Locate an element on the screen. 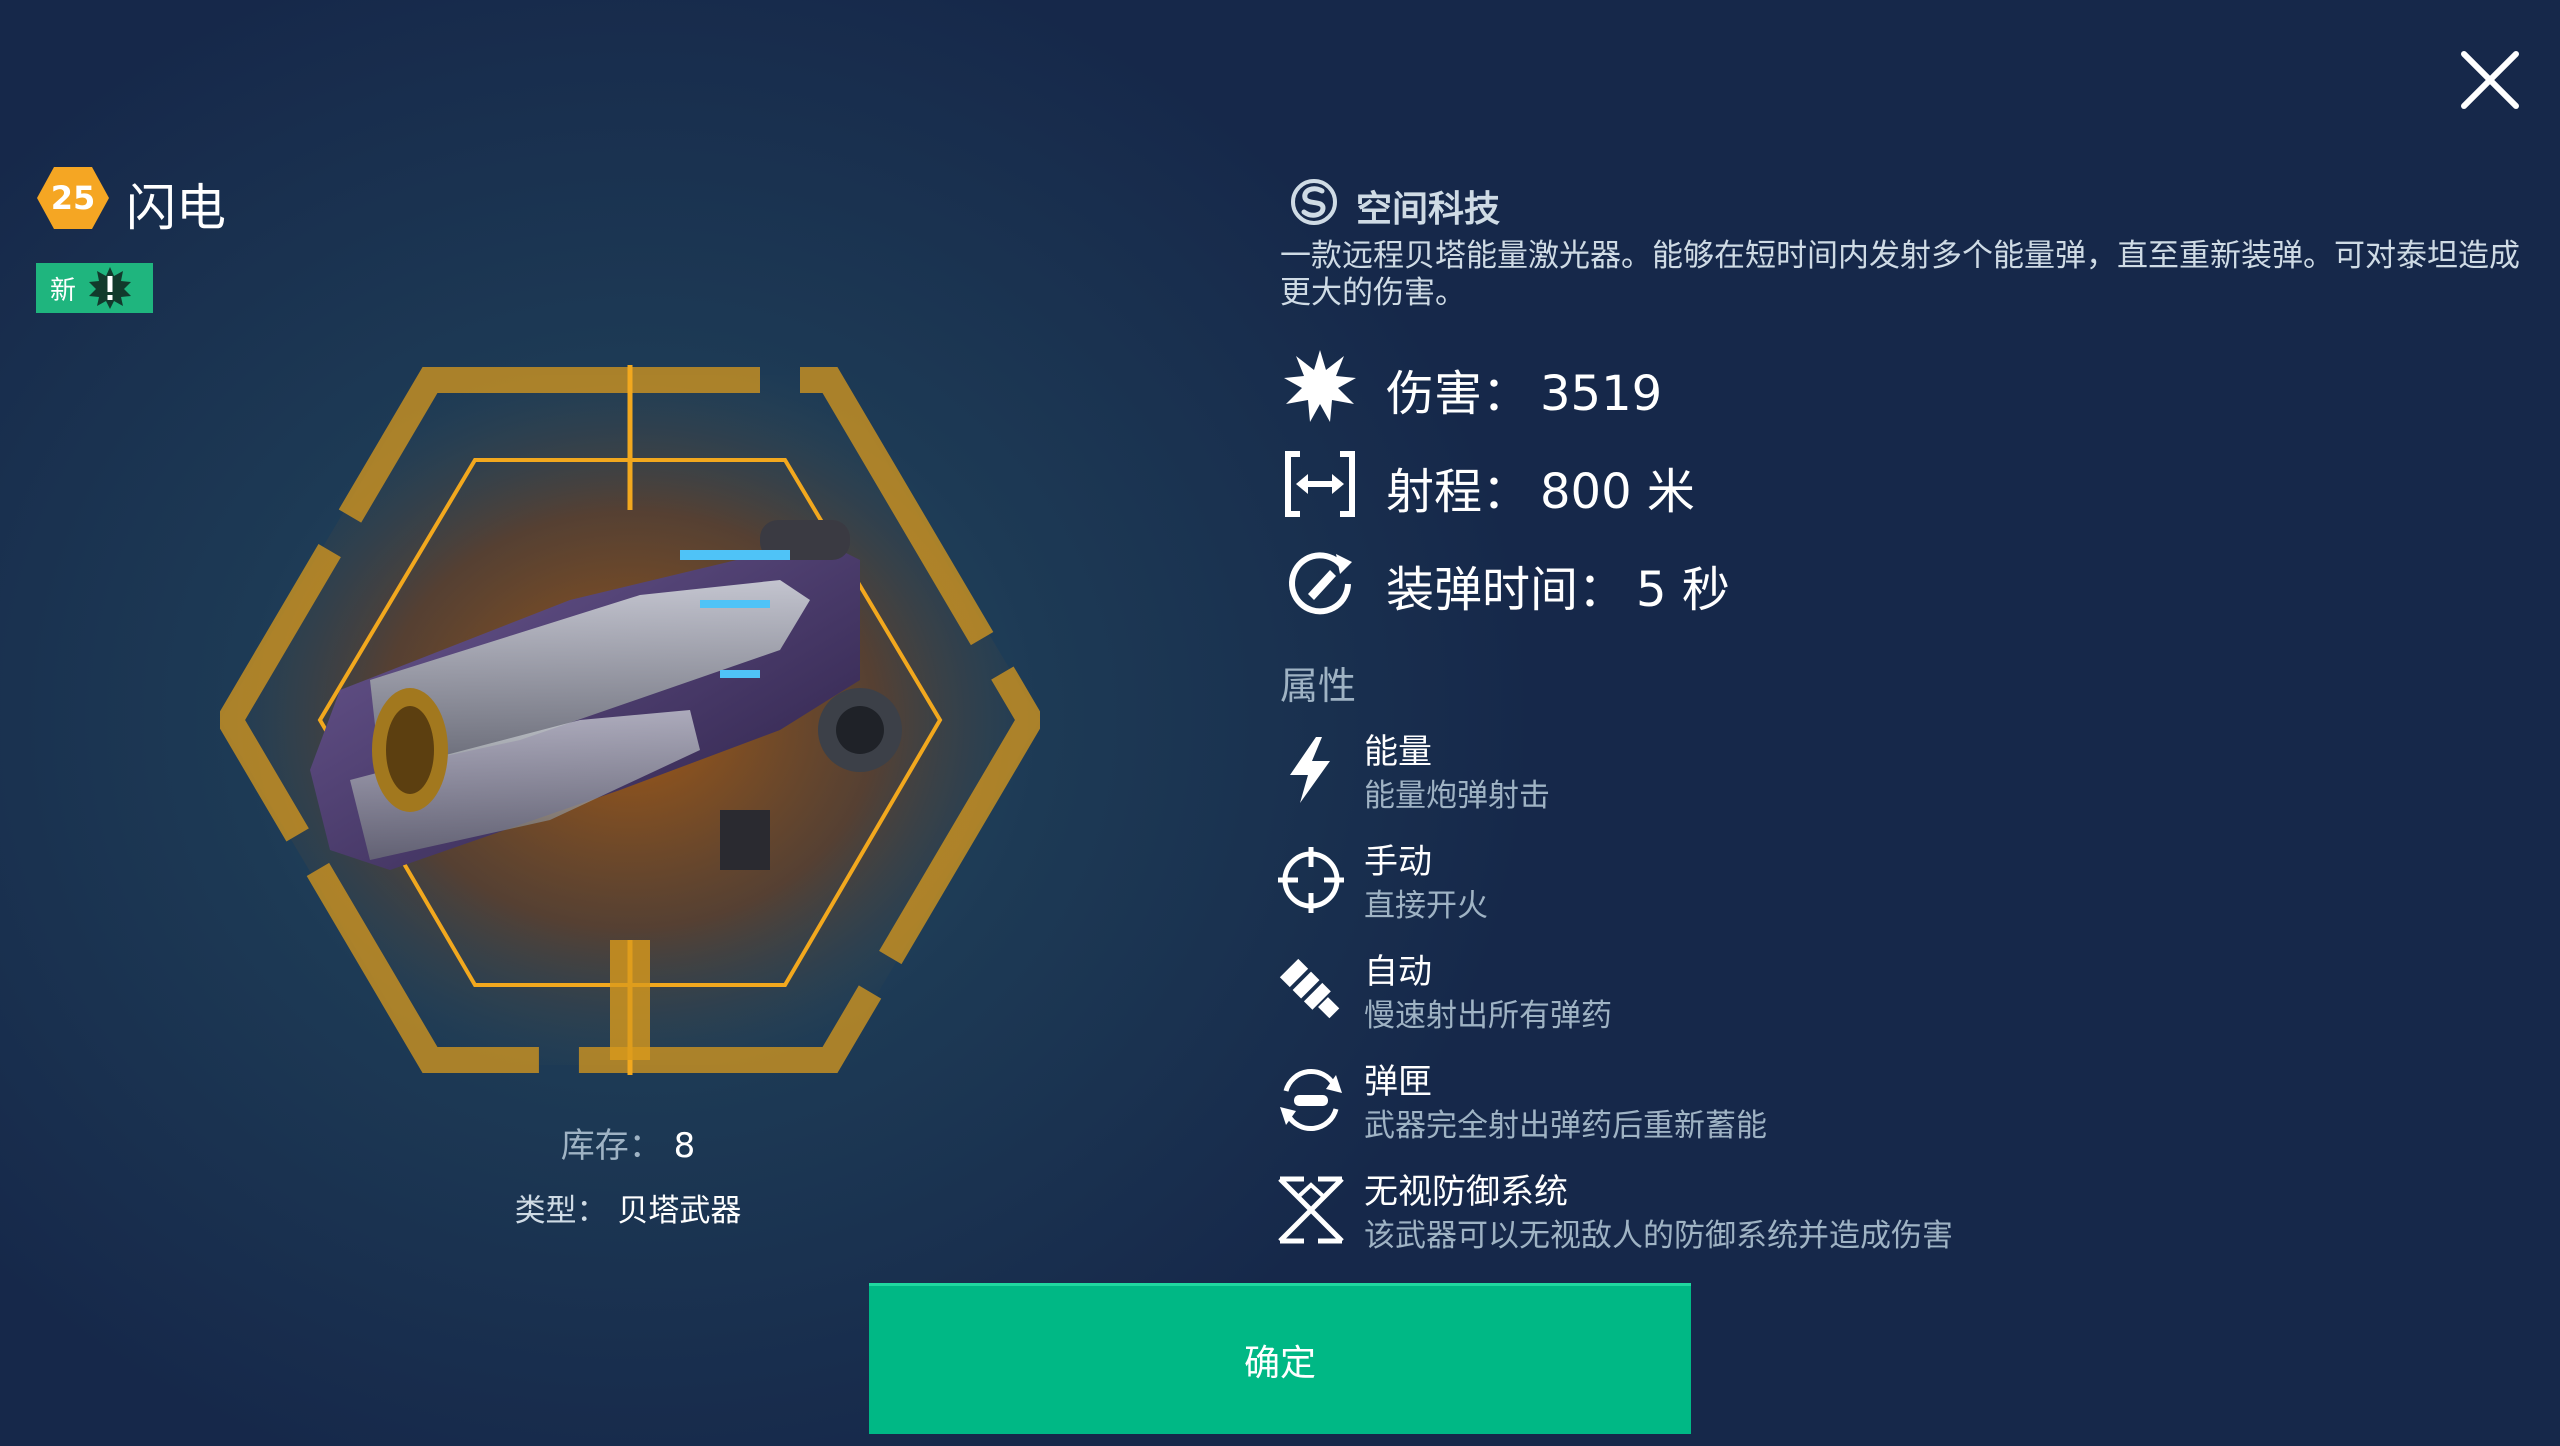 Image resolution: width=2560 pixels, height=1446 pixels. new-badge-label: 新 is located at coordinates (63, 290).